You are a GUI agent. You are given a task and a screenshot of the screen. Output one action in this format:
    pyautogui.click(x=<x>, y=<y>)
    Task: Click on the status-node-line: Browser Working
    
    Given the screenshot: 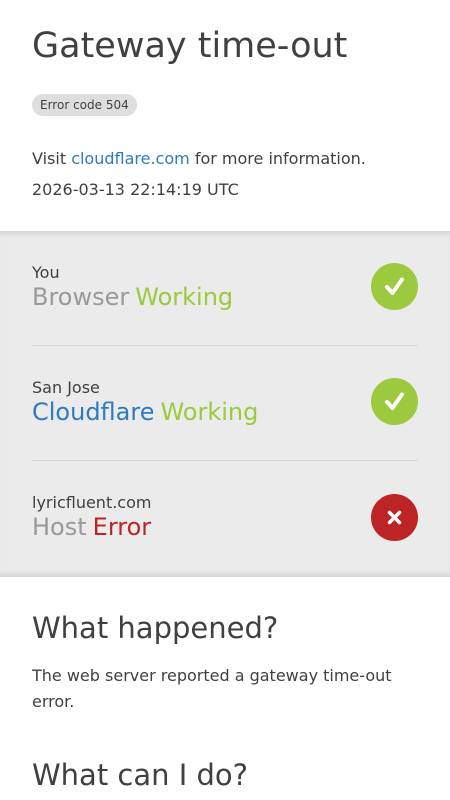 What is the action you would take?
    pyautogui.click(x=132, y=297)
    